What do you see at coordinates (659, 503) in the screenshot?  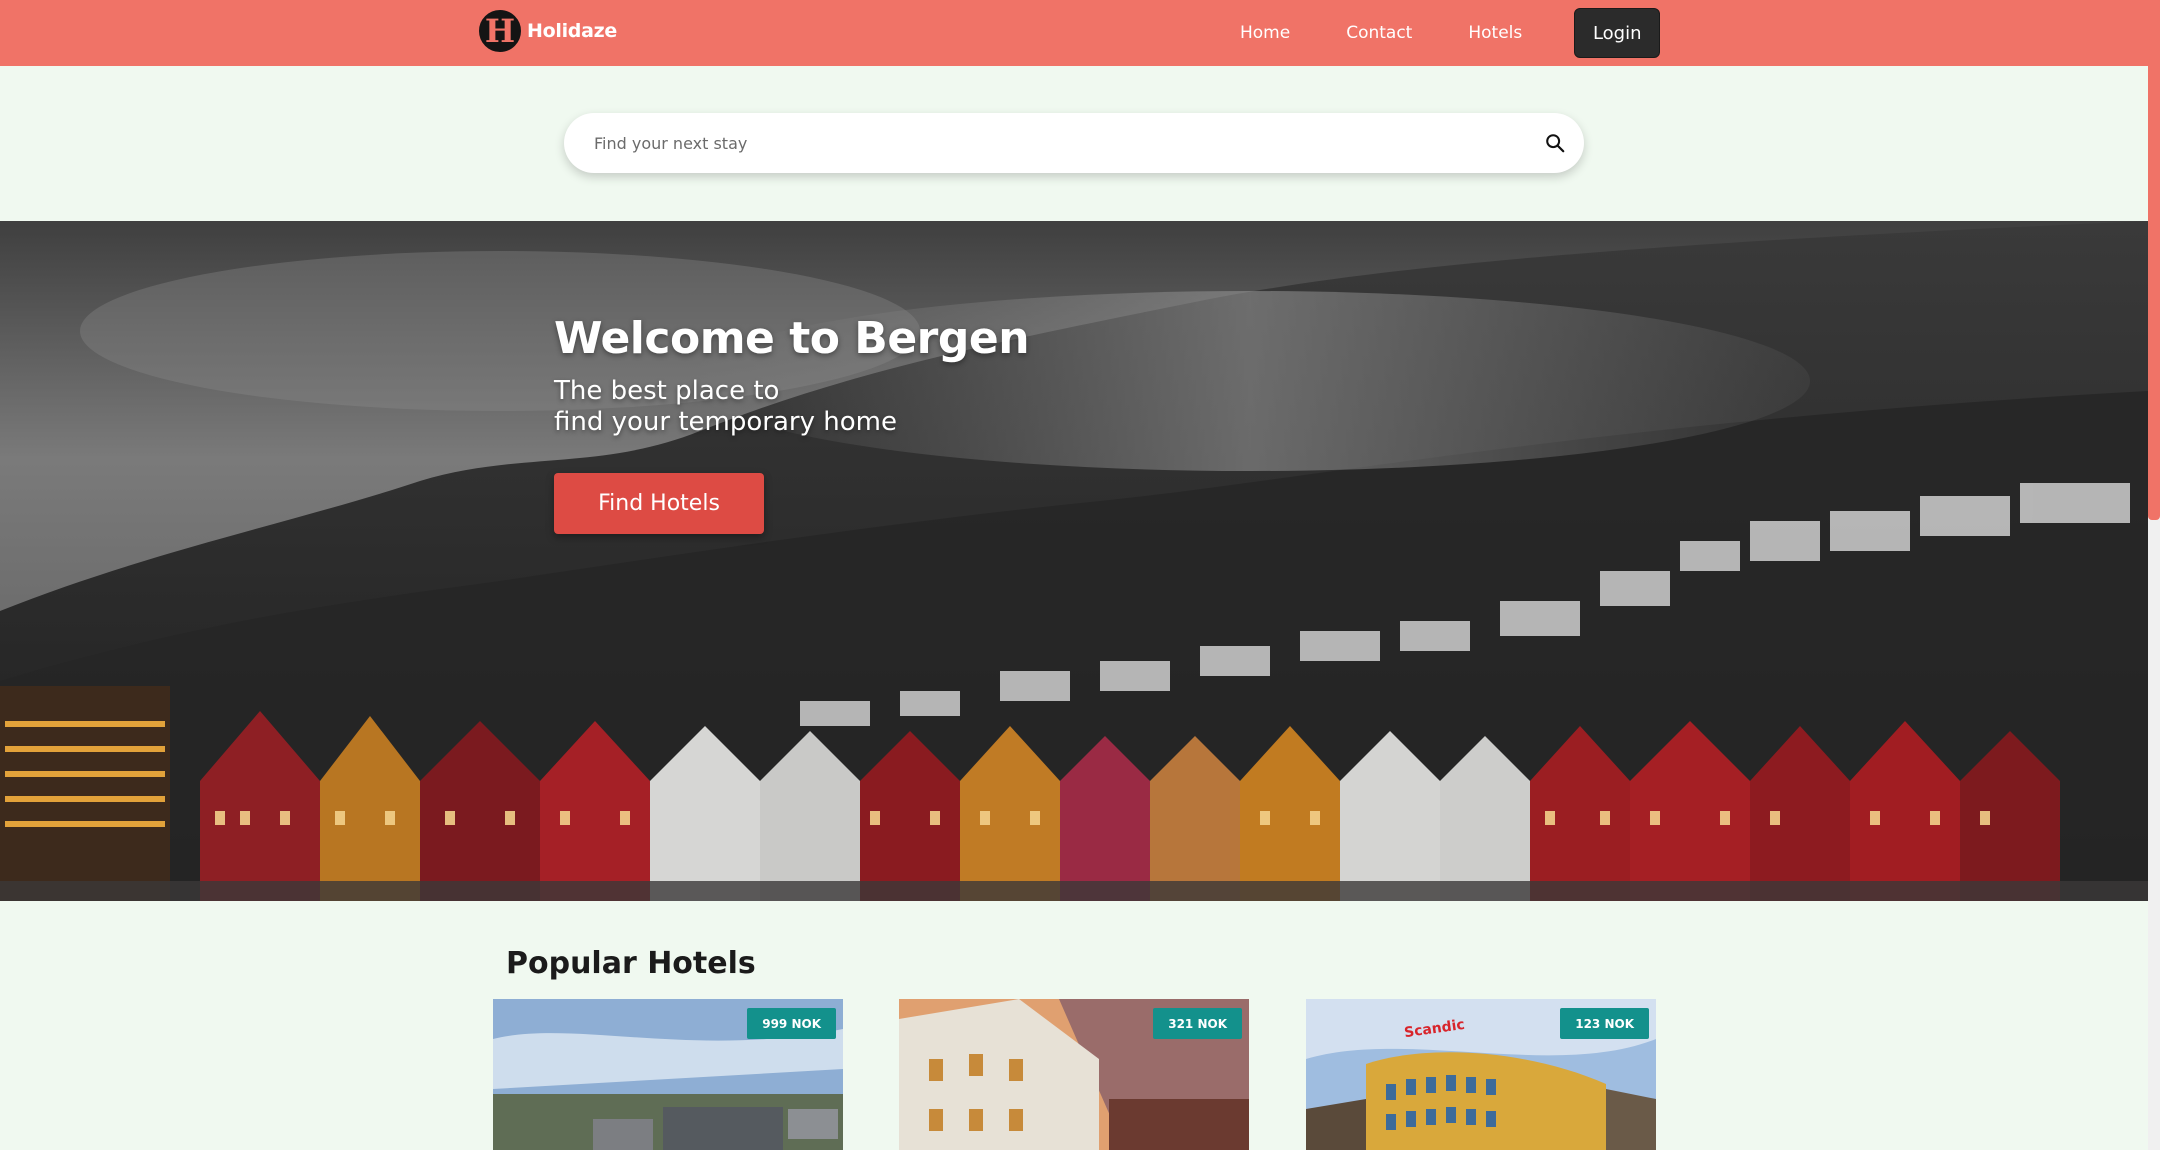 I see `find-hotels-button: Find Hotels` at bounding box center [659, 503].